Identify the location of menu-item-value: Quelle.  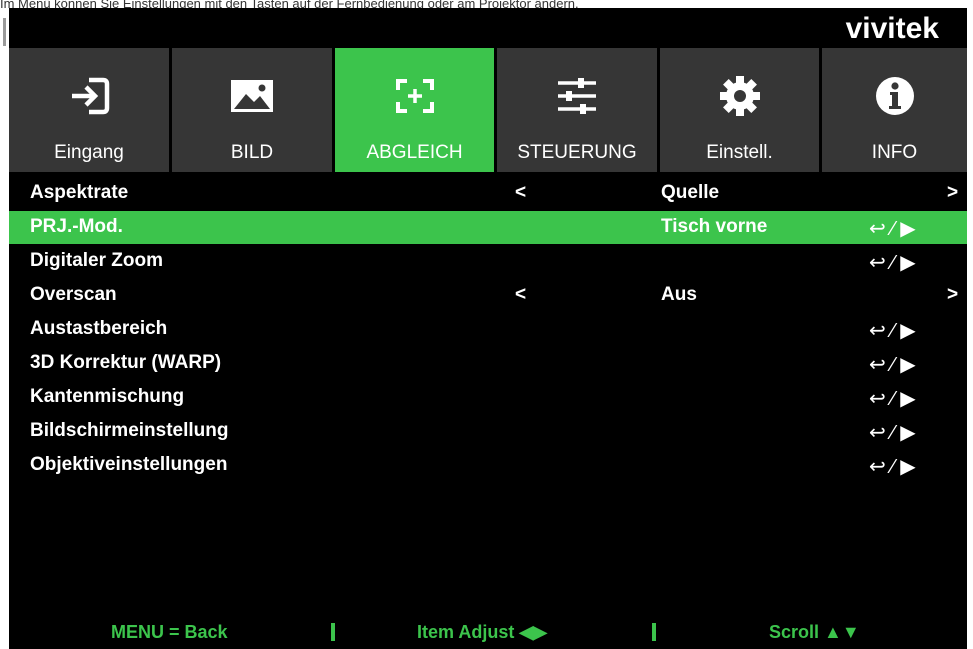
(690, 192).